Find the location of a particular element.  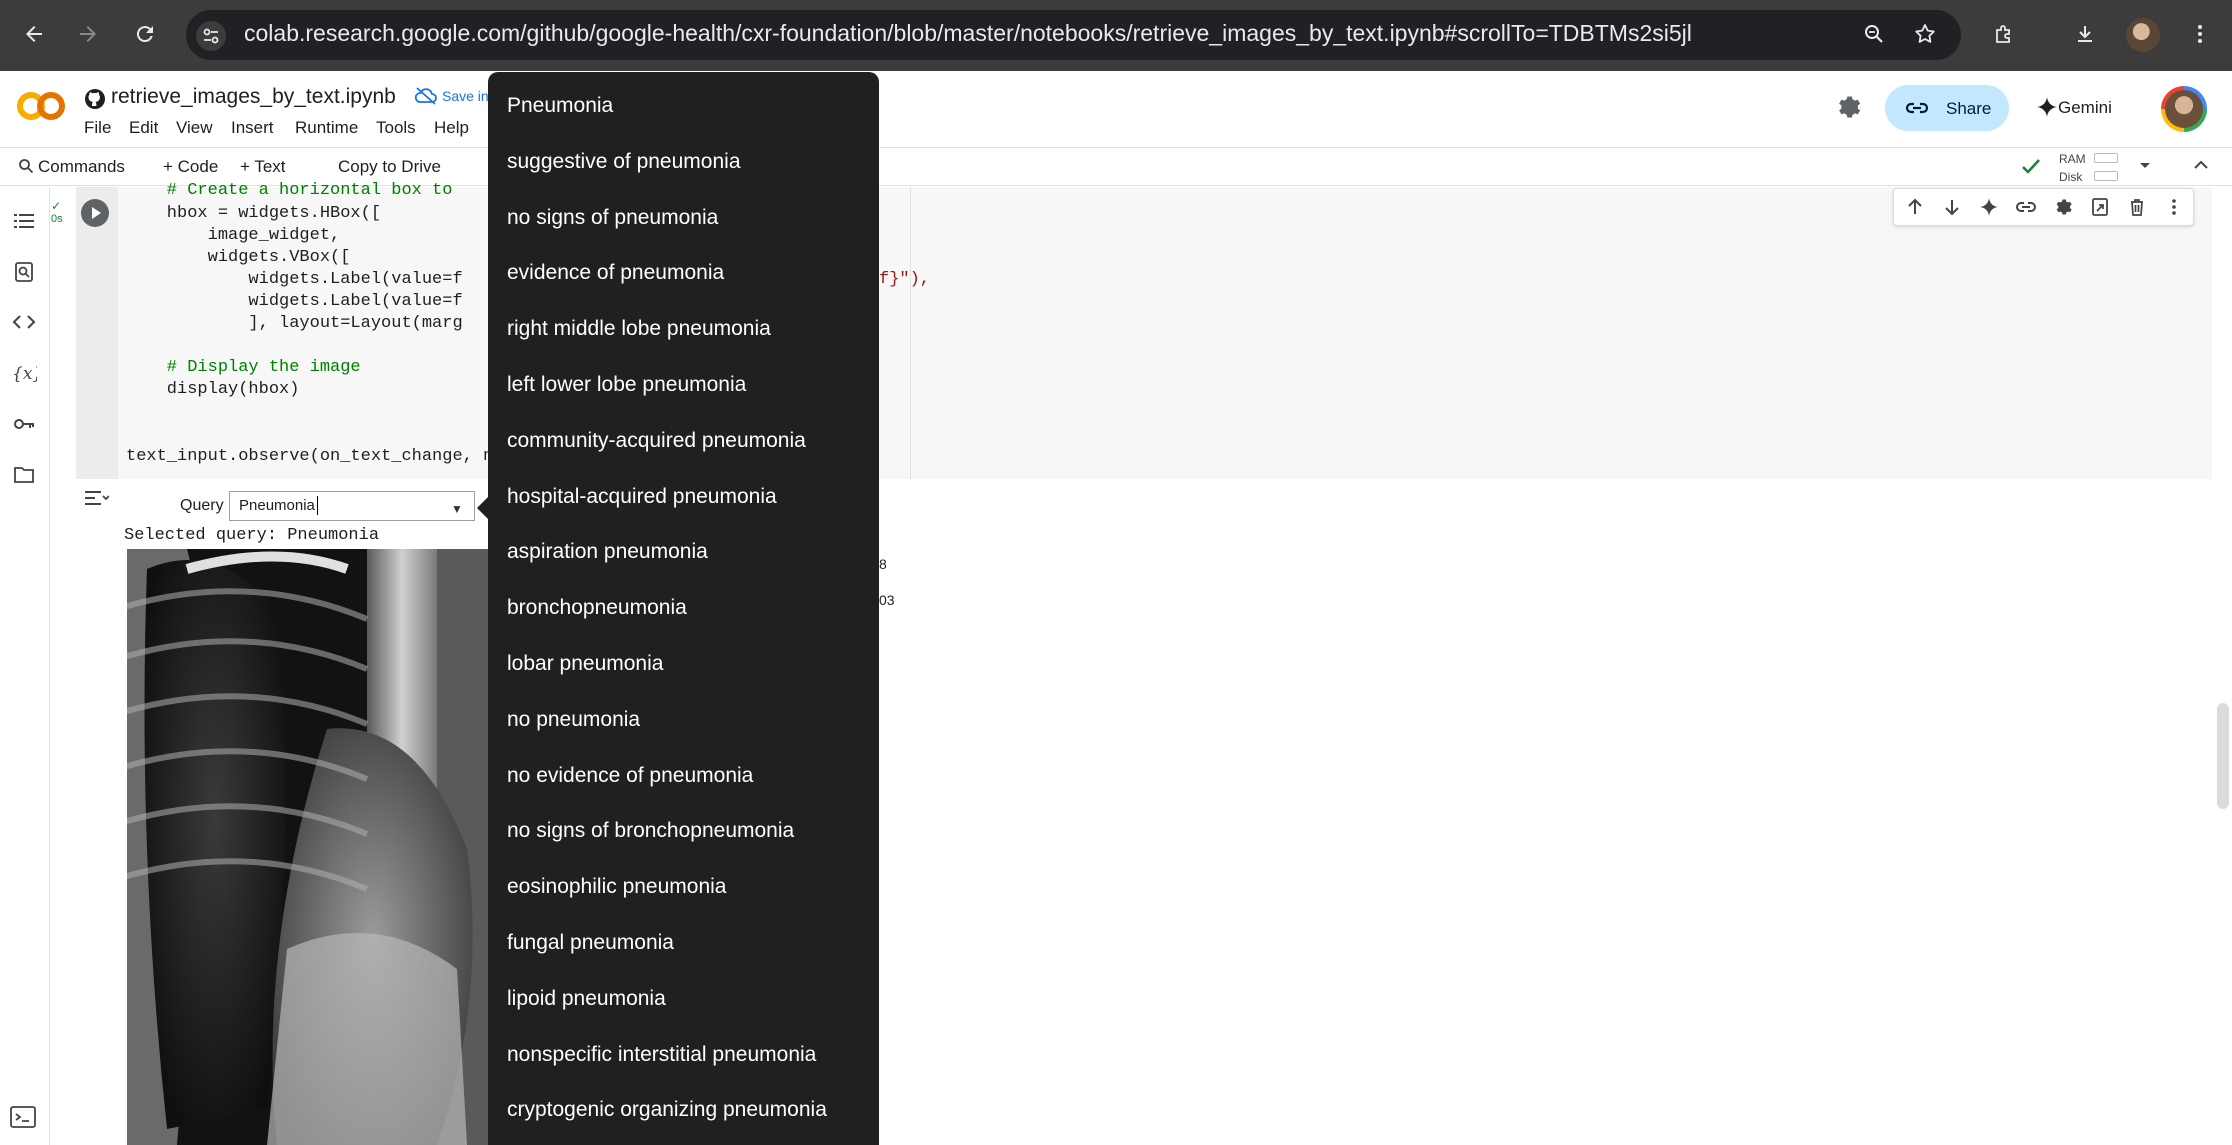

menu-insert: Insert is located at coordinates (252, 128).